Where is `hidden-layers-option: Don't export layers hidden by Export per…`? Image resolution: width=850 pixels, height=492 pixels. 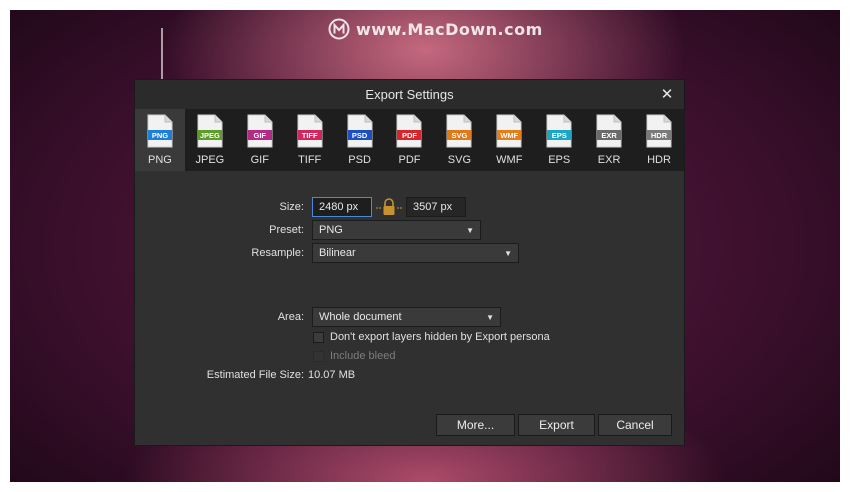
hidden-layers-option: Don't export layers hidden by Export per… is located at coordinates (431, 337).